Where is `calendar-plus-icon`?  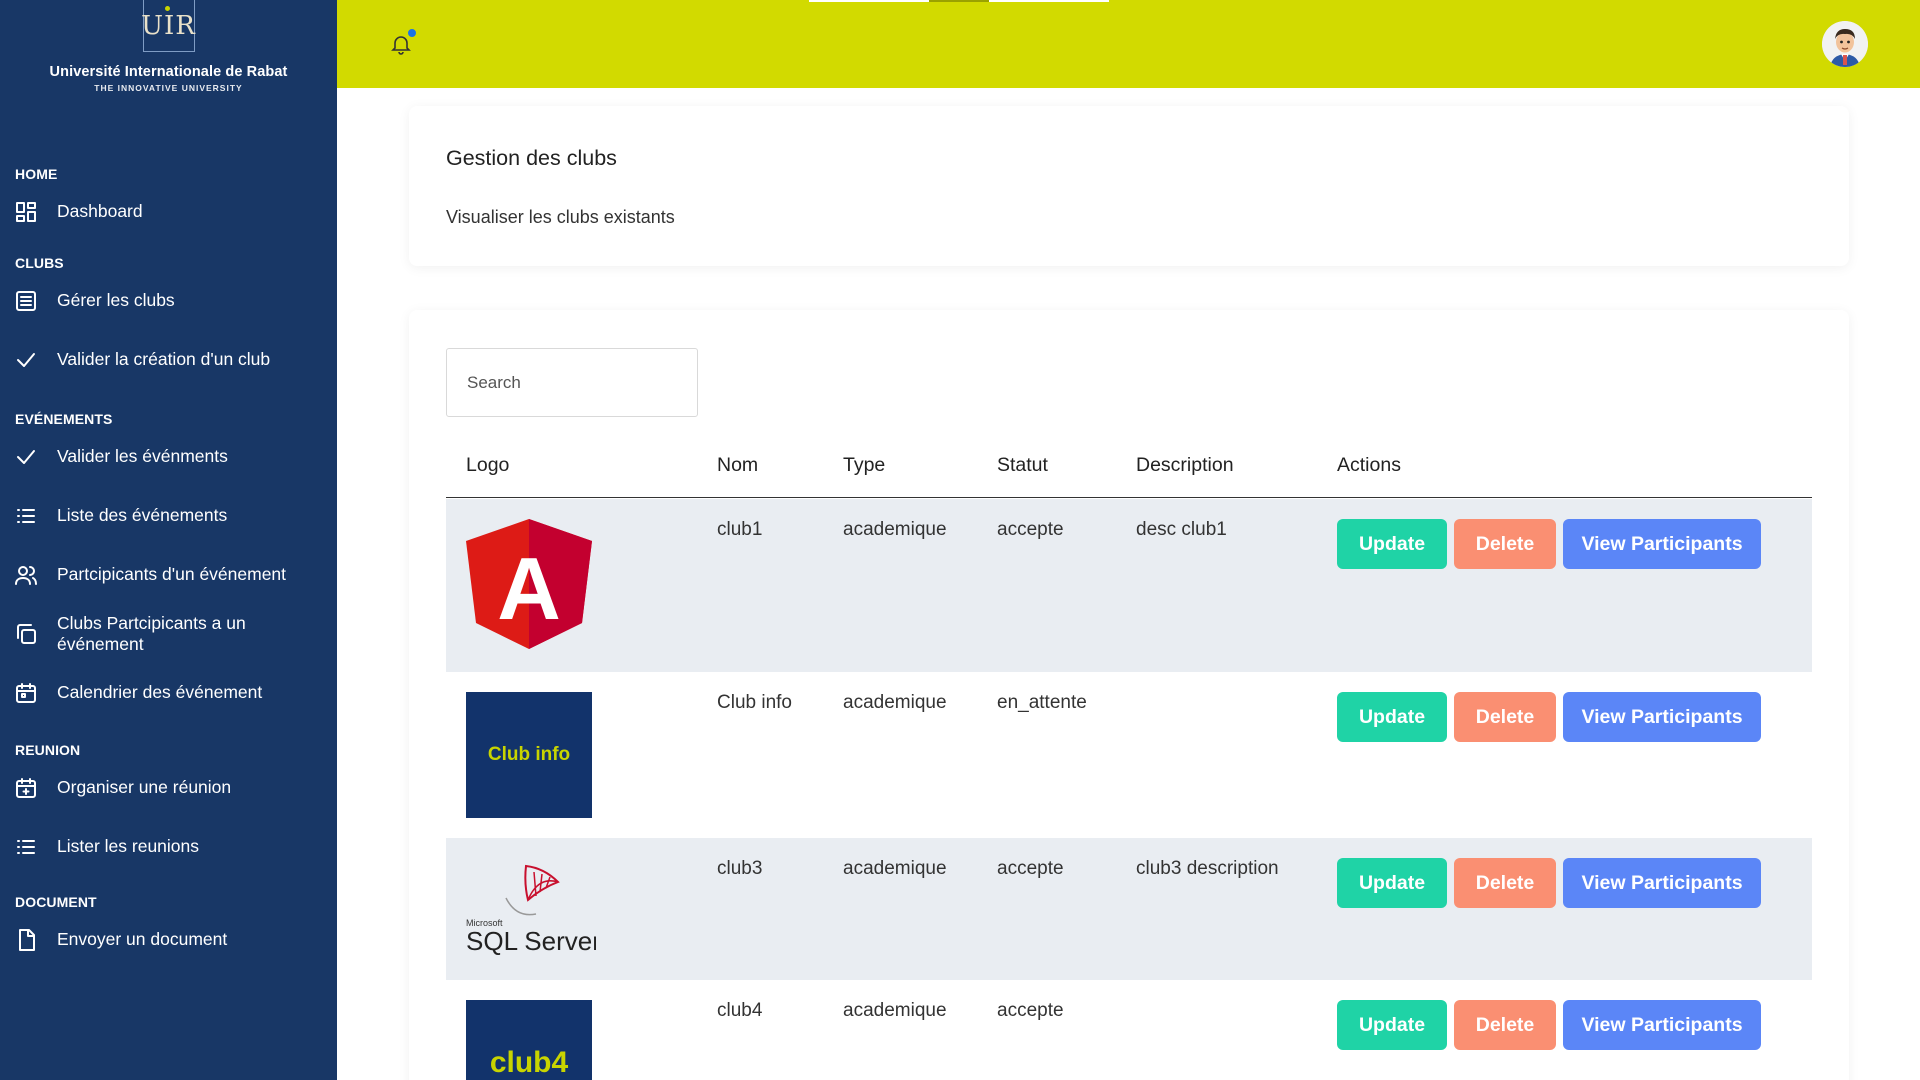 calendar-plus-icon is located at coordinates (26, 788).